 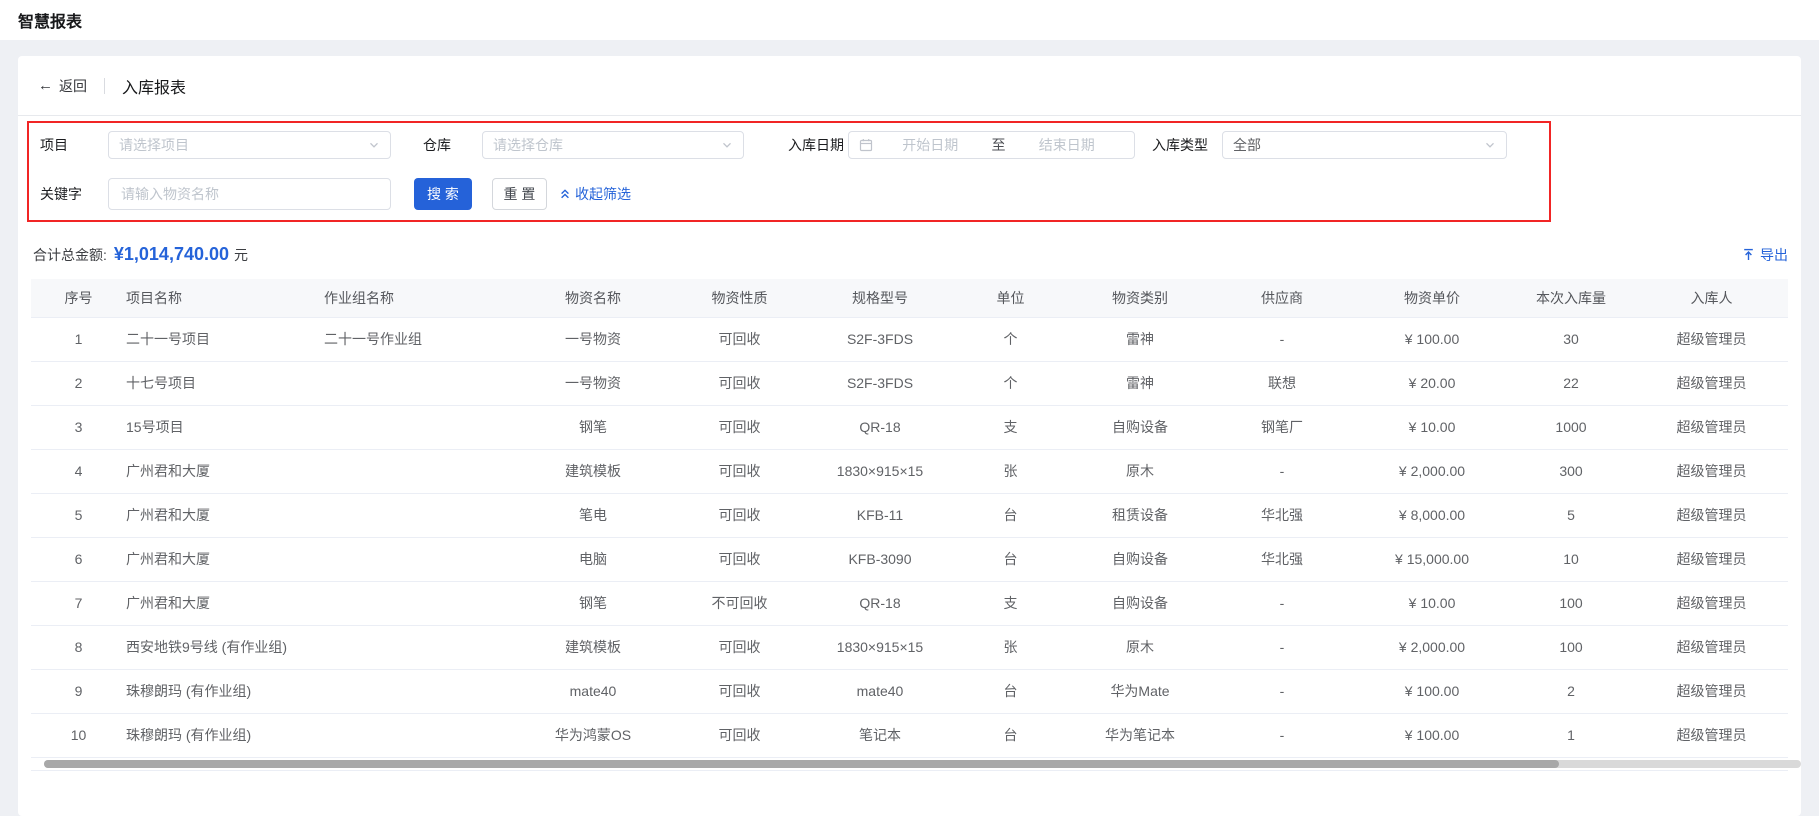 I want to click on table-cell: 二十一号作业组, so click(x=421, y=339).